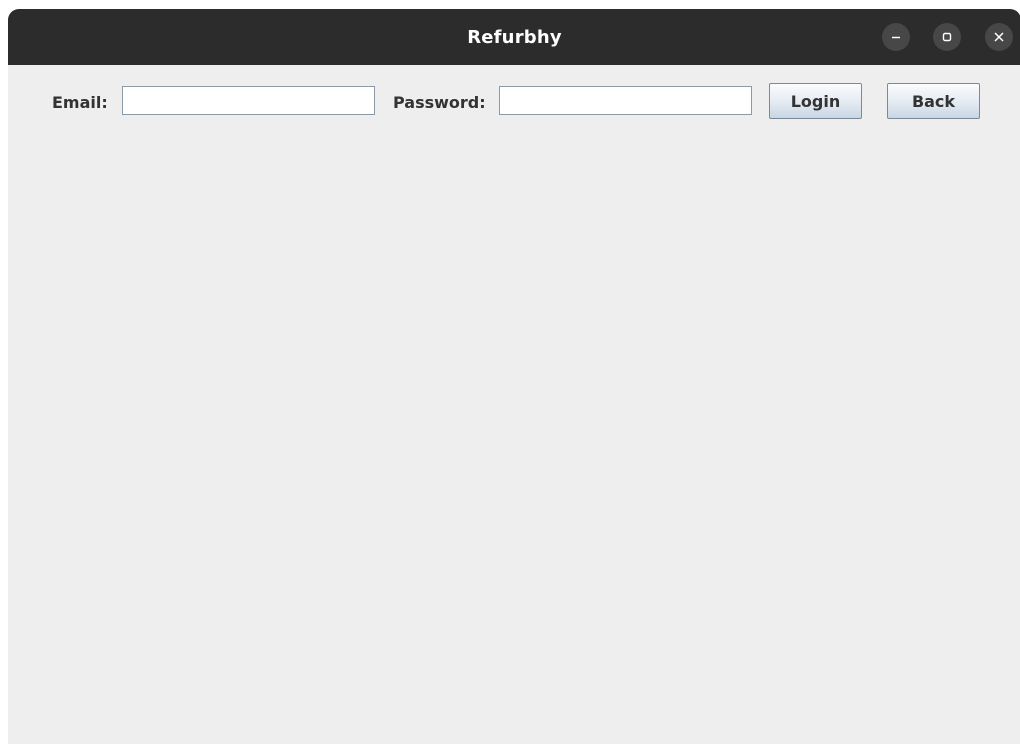  Describe the element at coordinates (439, 102) in the screenshot. I see `password-label: Password:` at that location.